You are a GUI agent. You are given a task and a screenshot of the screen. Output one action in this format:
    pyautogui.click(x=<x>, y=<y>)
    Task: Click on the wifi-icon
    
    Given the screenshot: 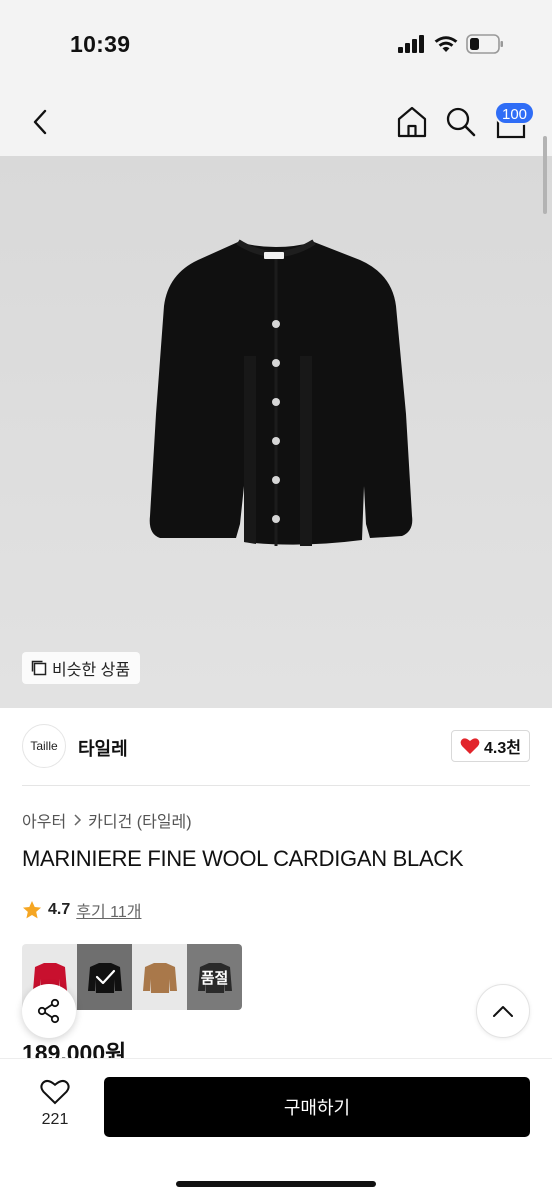 What is the action you would take?
    pyautogui.click(x=446, y=44)
    